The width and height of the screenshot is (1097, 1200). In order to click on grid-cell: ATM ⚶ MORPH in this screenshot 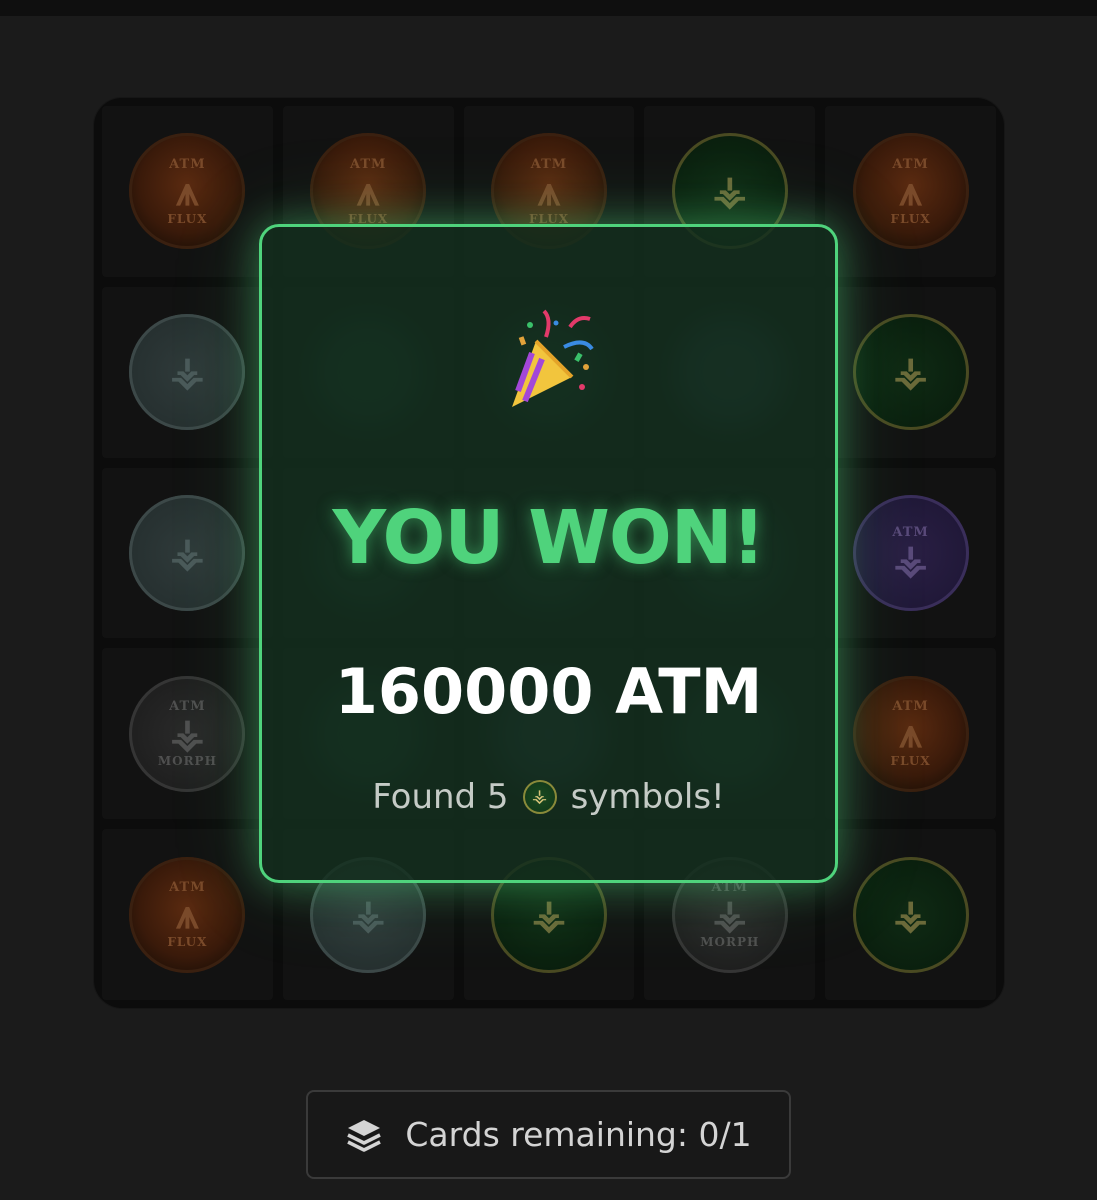, I will do `click(187, 734)`.